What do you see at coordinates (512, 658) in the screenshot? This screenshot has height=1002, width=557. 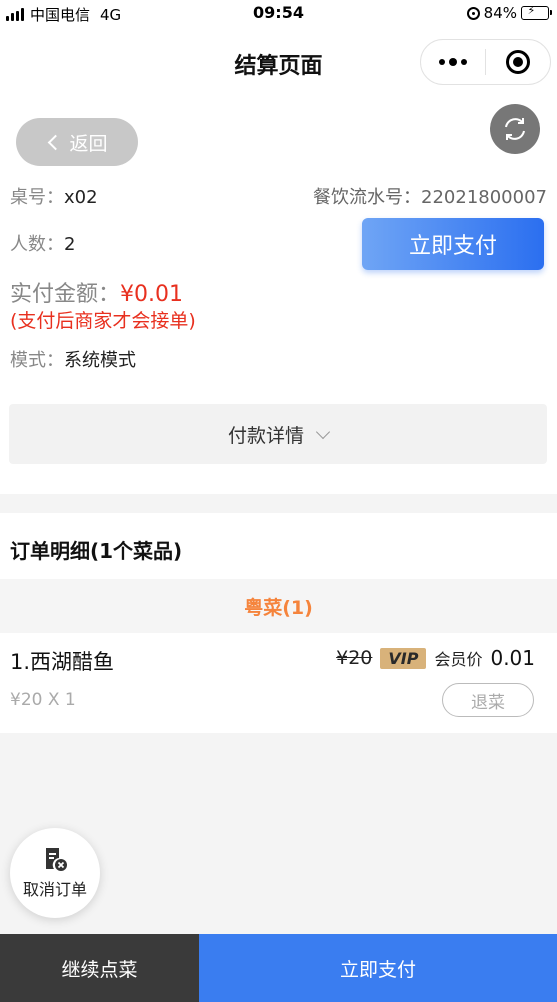 I see `member-price-value: 0.01` at bounding box center [512, 658].